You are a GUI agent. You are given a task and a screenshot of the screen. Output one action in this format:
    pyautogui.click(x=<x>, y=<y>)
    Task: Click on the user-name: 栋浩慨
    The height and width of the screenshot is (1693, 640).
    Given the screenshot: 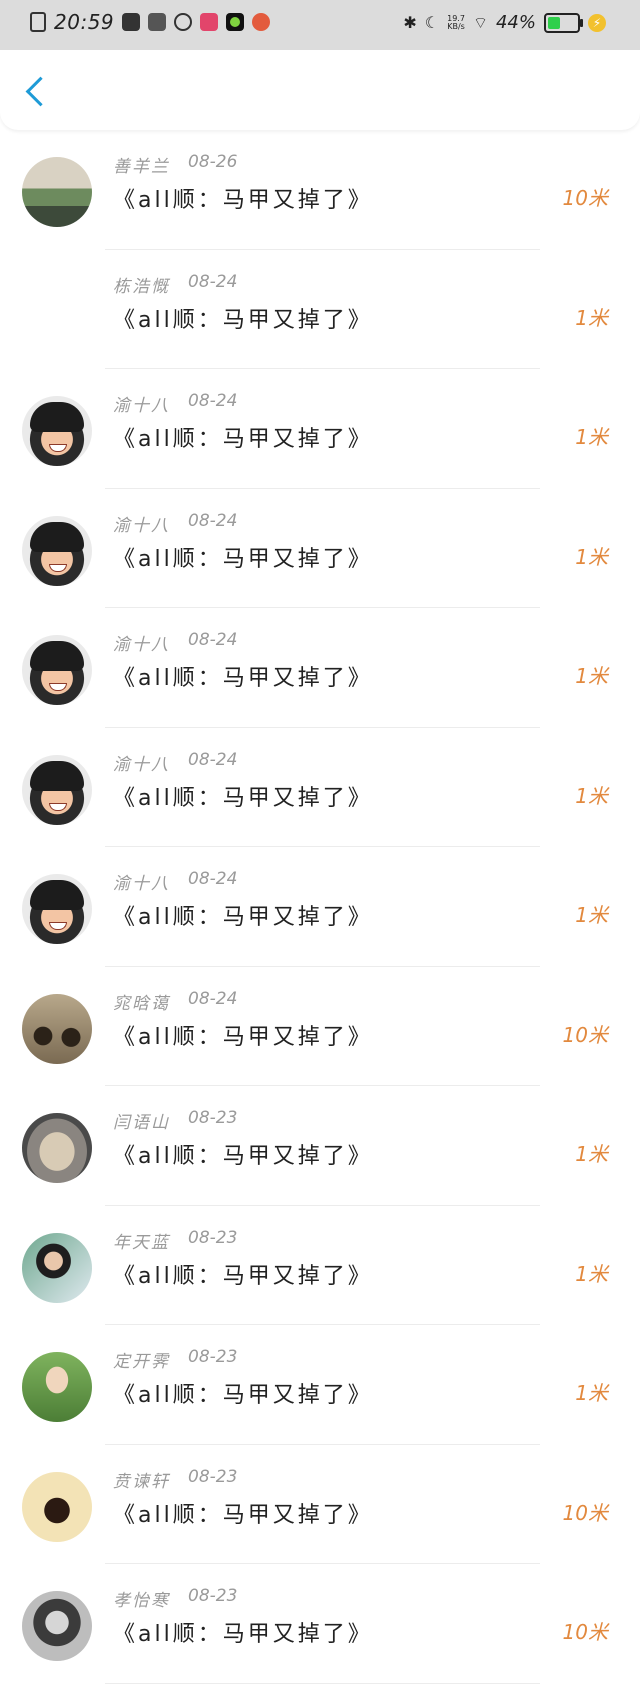 What is the action you would take?
    pyautogui.click(x=141, y=284)
    